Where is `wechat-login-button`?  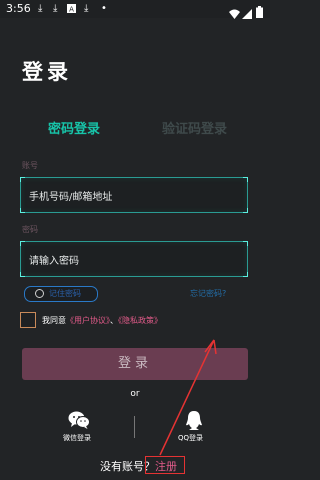
wechat-login-button is located at coordinates (79, 422).